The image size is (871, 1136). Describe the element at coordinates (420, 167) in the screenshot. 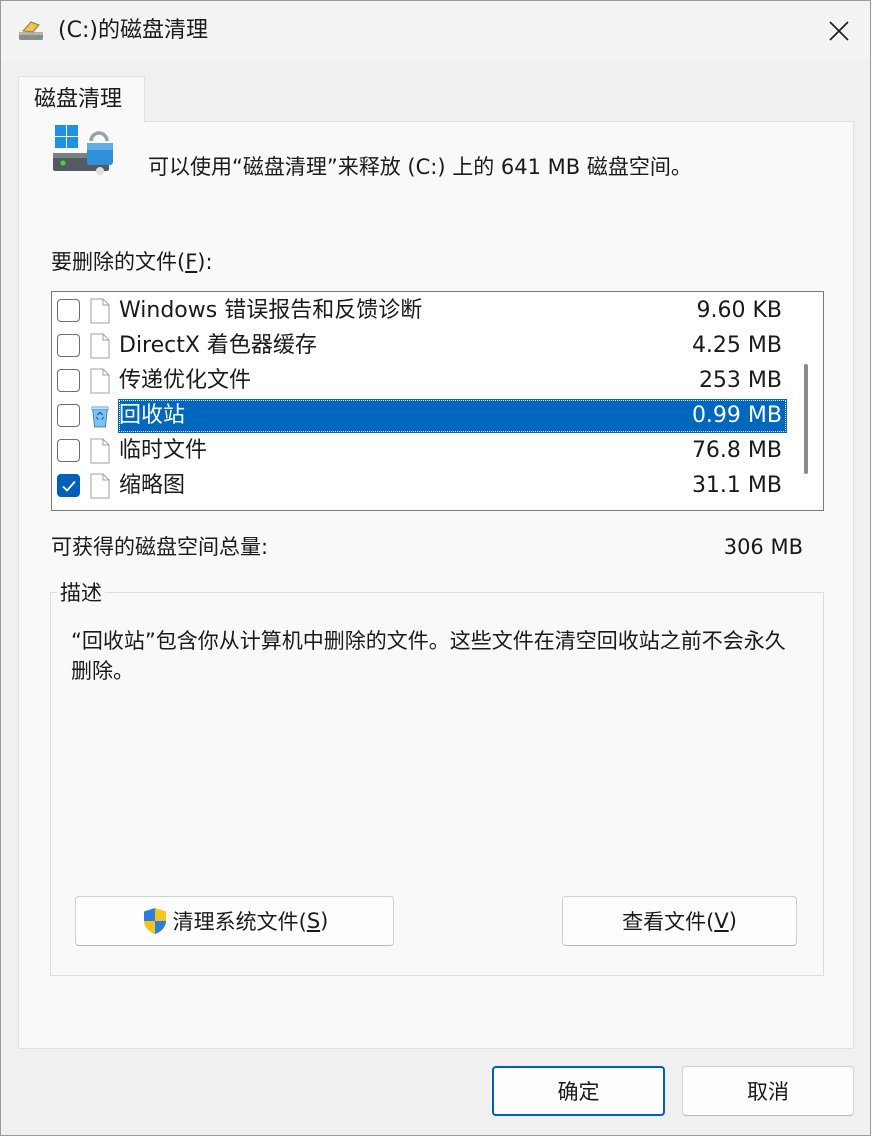

I see `intro-text: 可以使用“磁盘清理”来释放 (C:) 上的 641 MB 磁盘空间。` at that location.